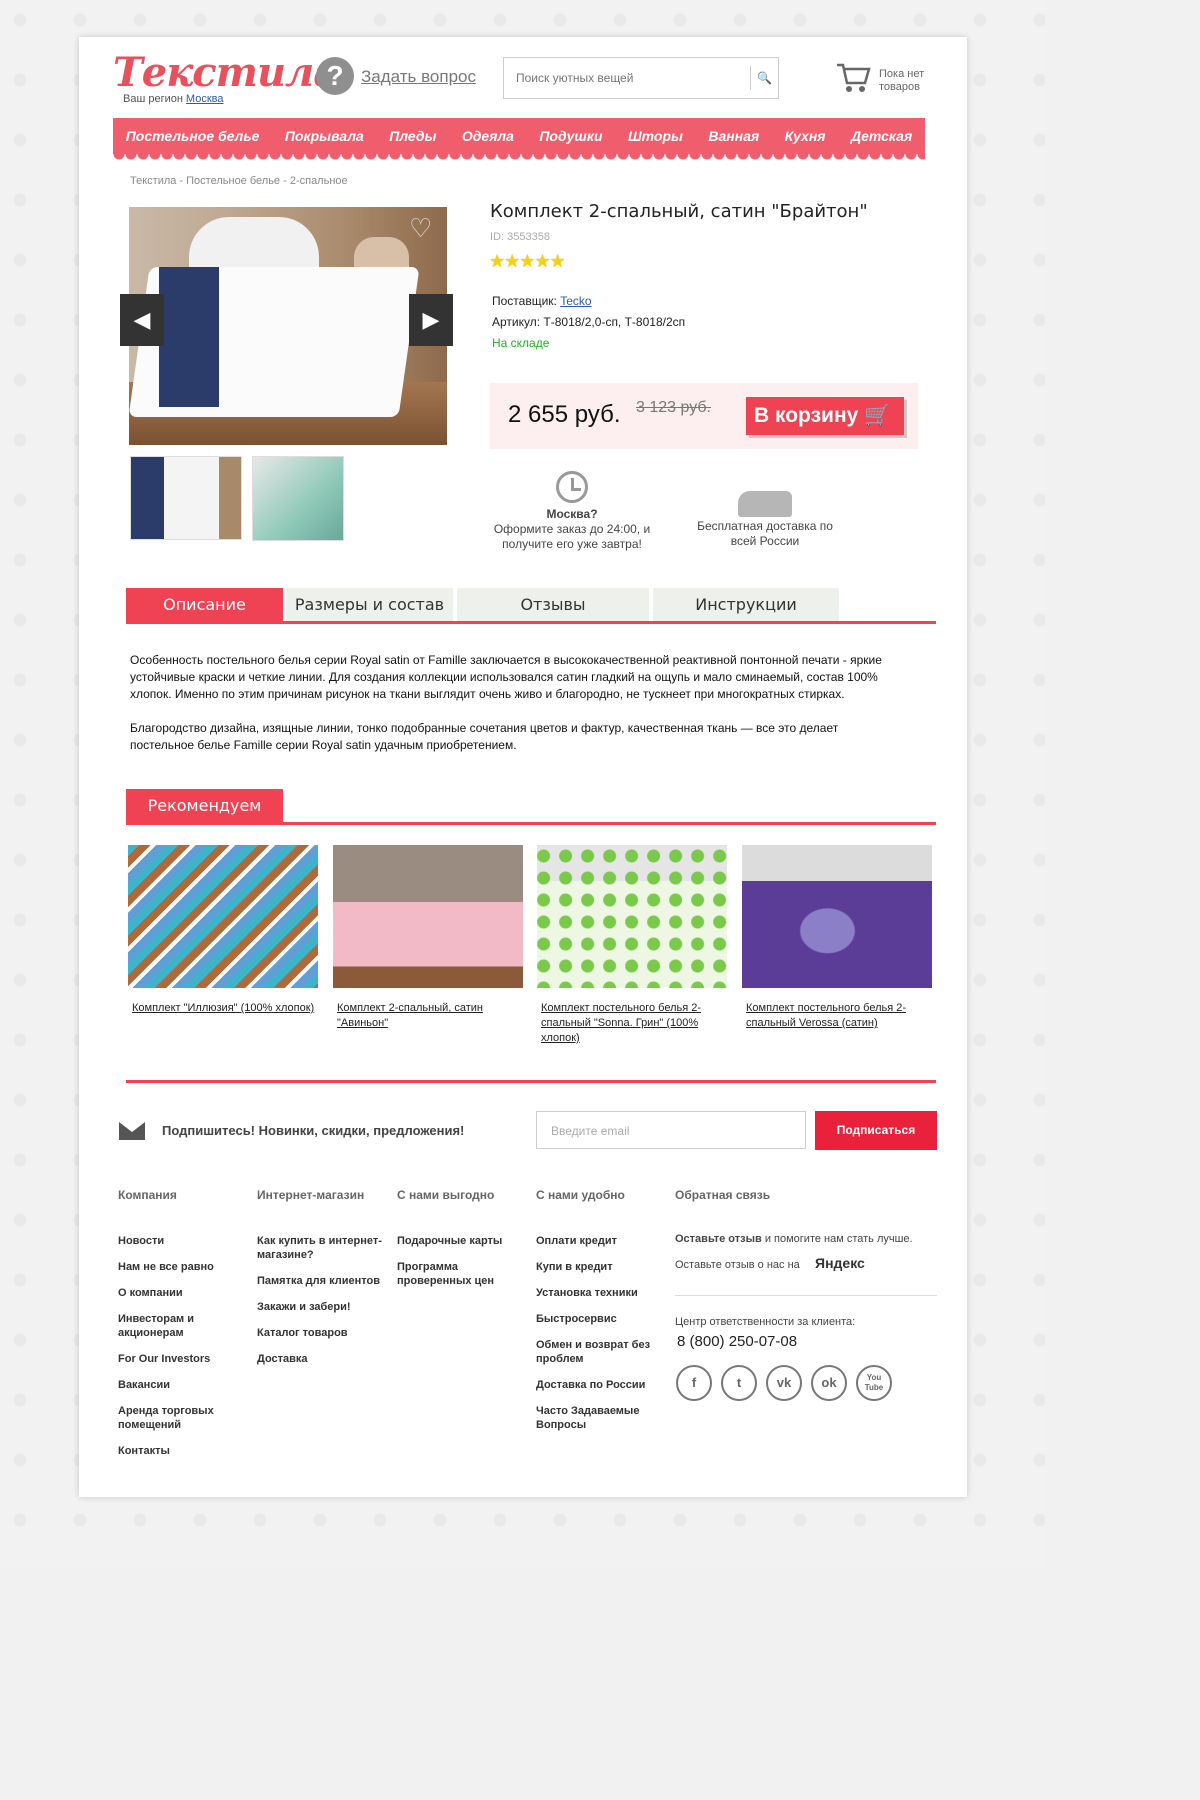  I want to click on footer-link: Аренда торговых помещений, so click(178, 1418).